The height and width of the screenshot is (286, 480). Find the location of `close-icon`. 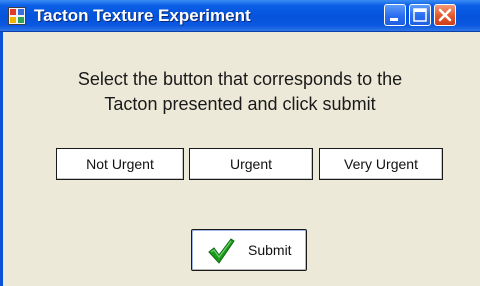

close-icon is located at coordinates (445, 15).